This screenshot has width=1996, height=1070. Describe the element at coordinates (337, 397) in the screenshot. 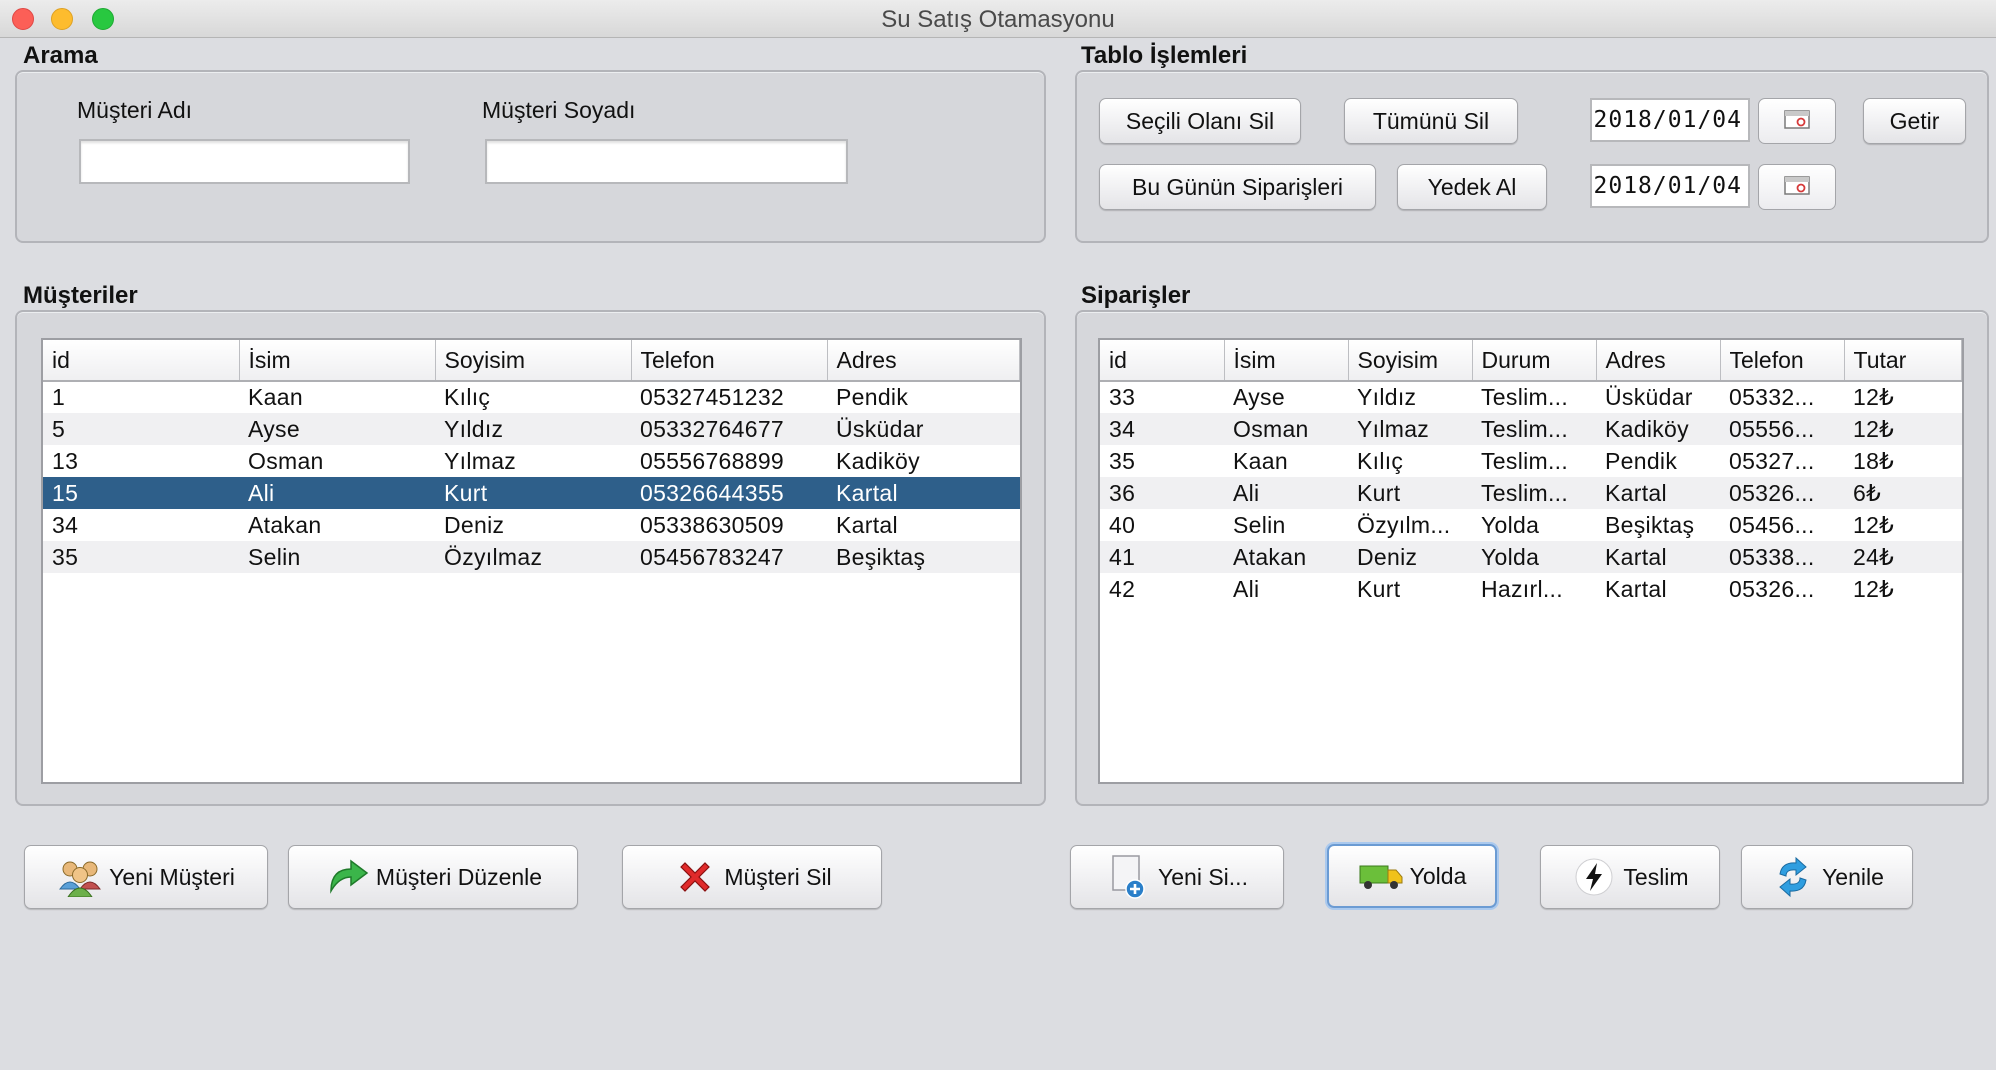

I see `customer-cell: Kaan` at that location.